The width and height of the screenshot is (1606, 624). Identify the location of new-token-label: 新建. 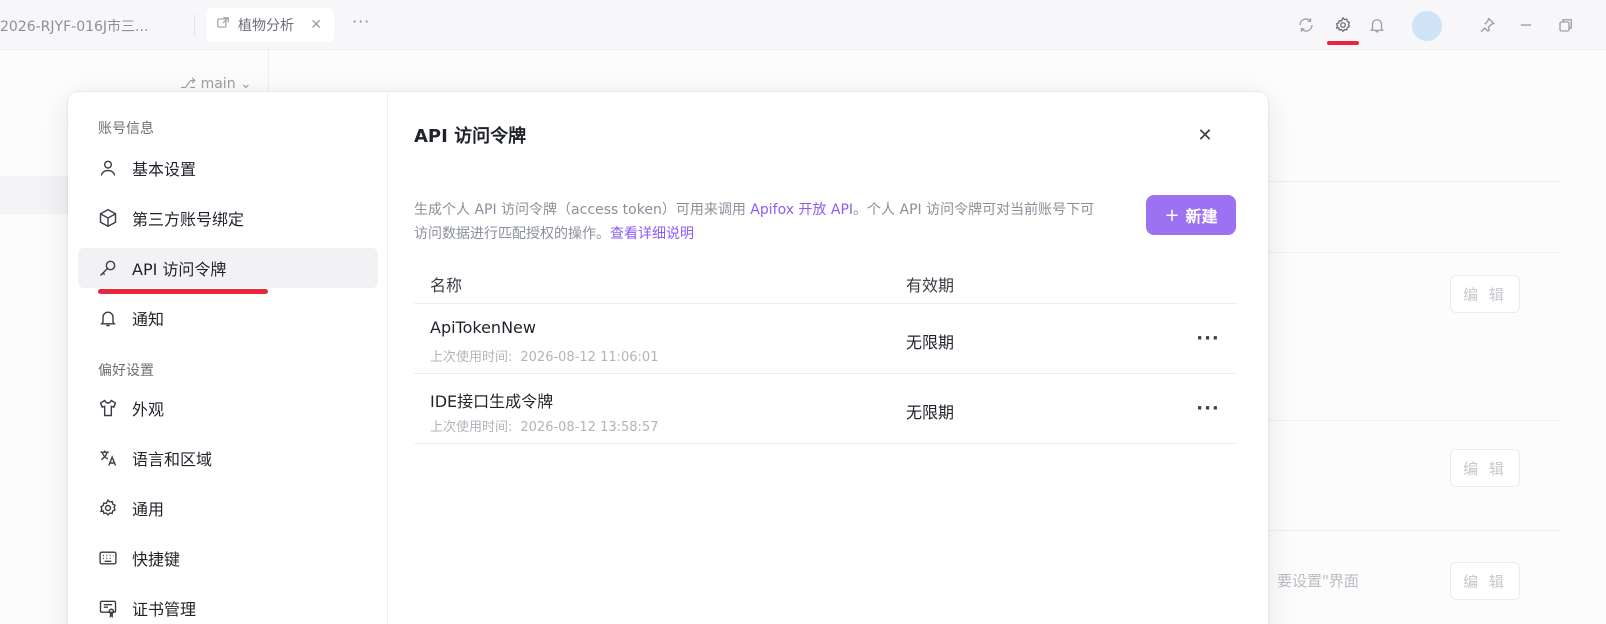
(1201, 216).